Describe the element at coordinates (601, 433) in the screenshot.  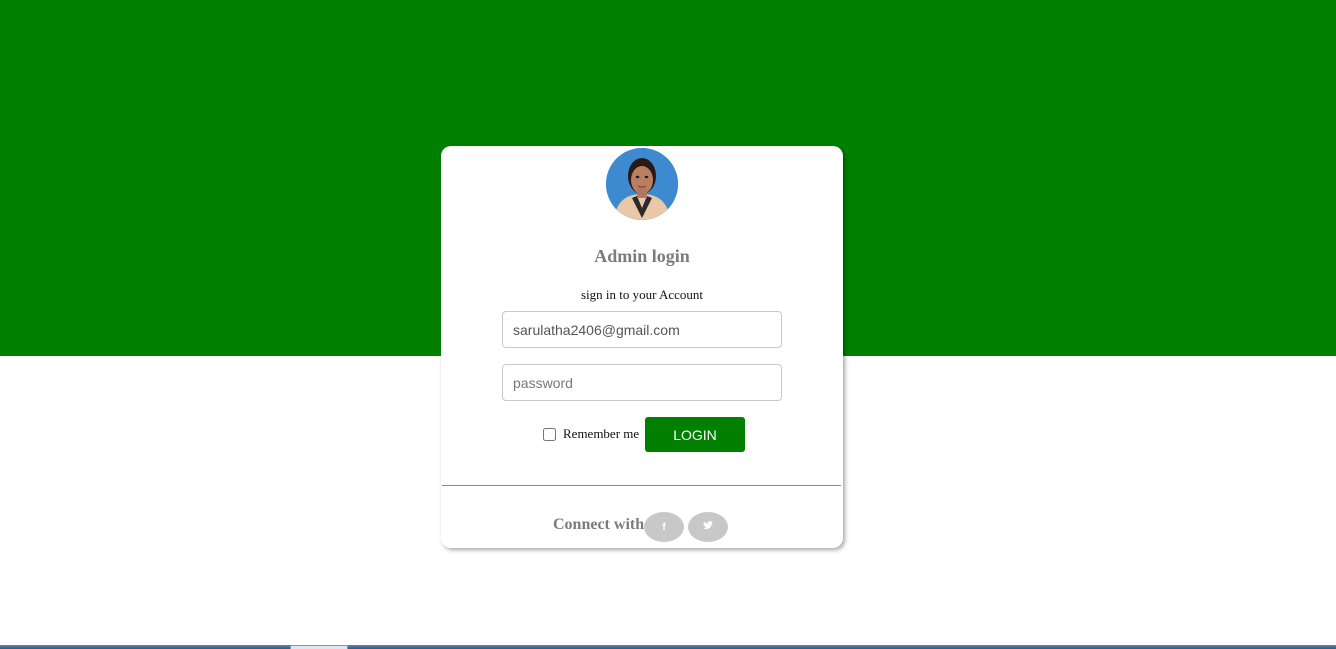
I see `remember-me-label: Remember me` at that location.